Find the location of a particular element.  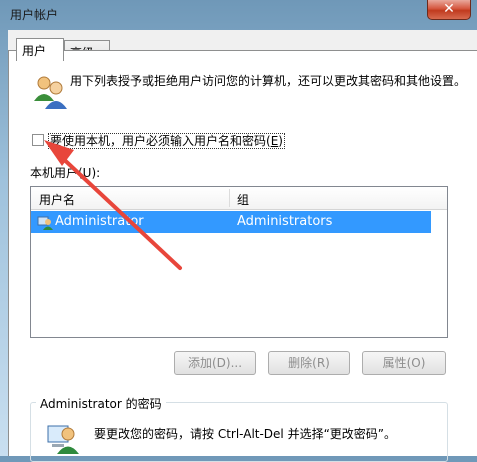

column-username: 用户名 is located at coordinates (57, 199).